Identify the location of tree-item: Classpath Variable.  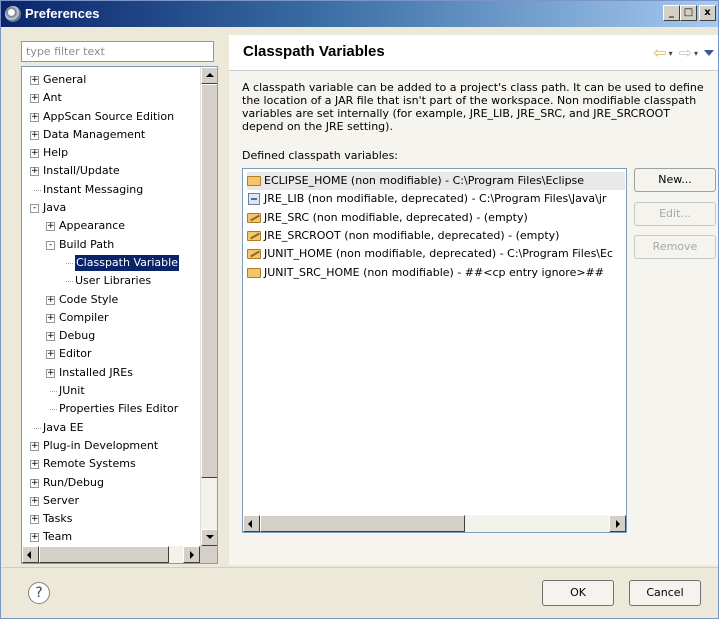
(111, 263).